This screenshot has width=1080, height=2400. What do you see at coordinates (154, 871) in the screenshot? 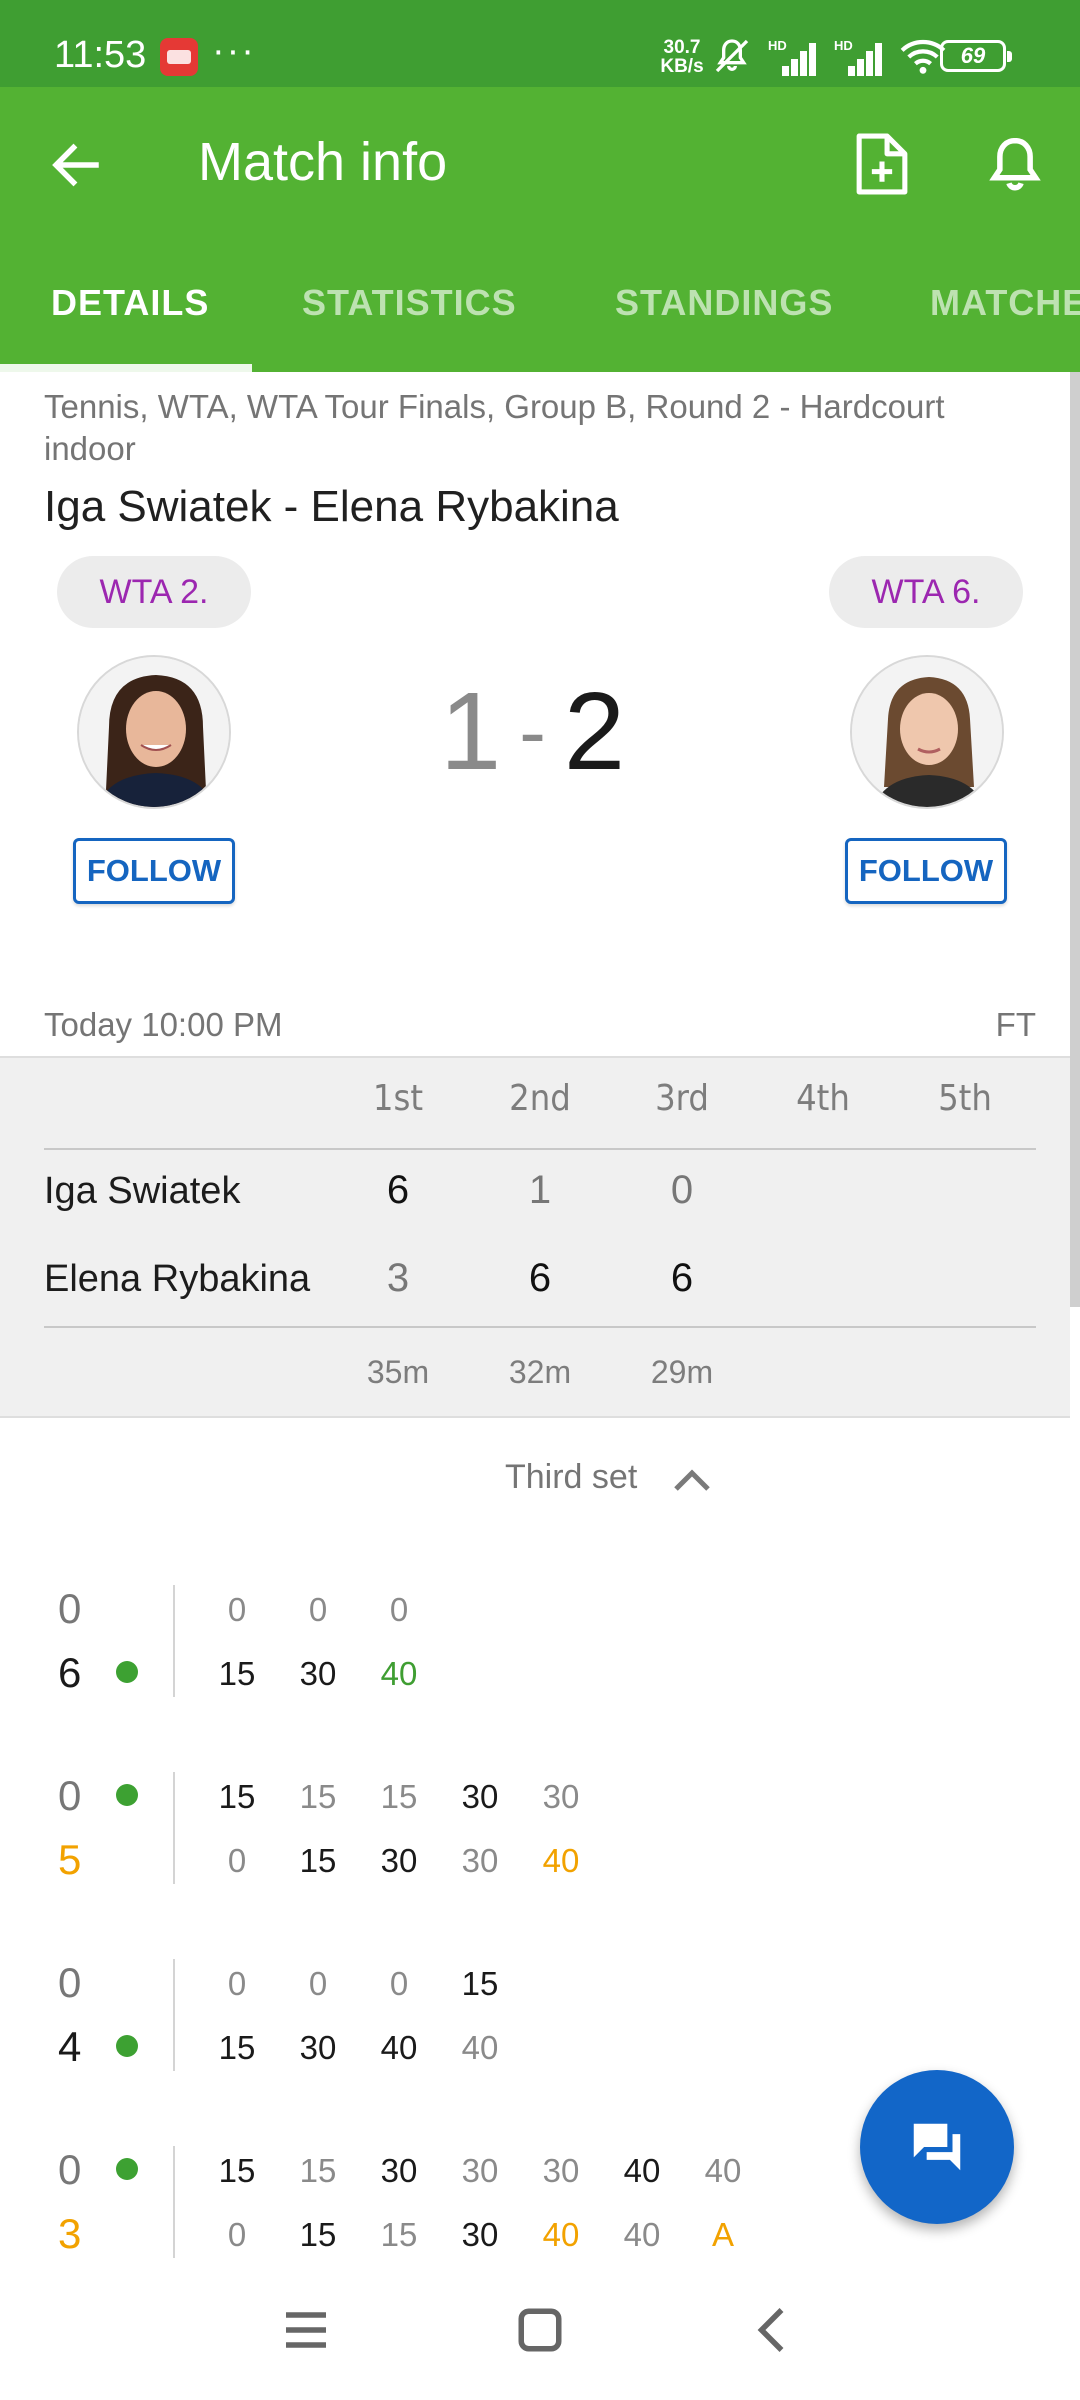
I see `home-follow-button: FOLLOW` at bounding box center [154, 871].